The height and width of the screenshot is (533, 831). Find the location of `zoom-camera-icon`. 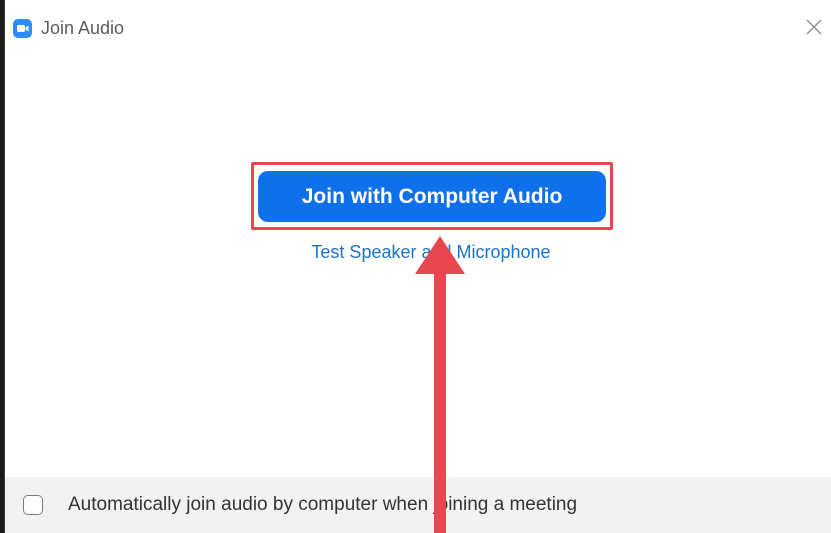

zoom-camera-icon is located at coordinates (22, 28).